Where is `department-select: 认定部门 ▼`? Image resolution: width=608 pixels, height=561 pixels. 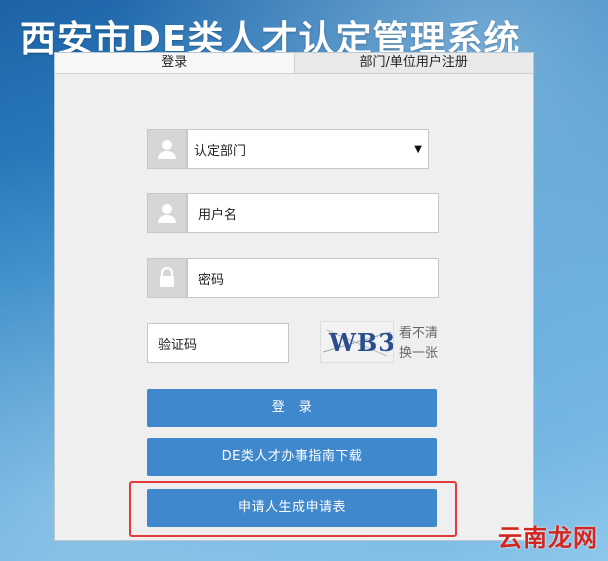
department-select: 认定部门 ▼ is located at coordinates (308, 149).